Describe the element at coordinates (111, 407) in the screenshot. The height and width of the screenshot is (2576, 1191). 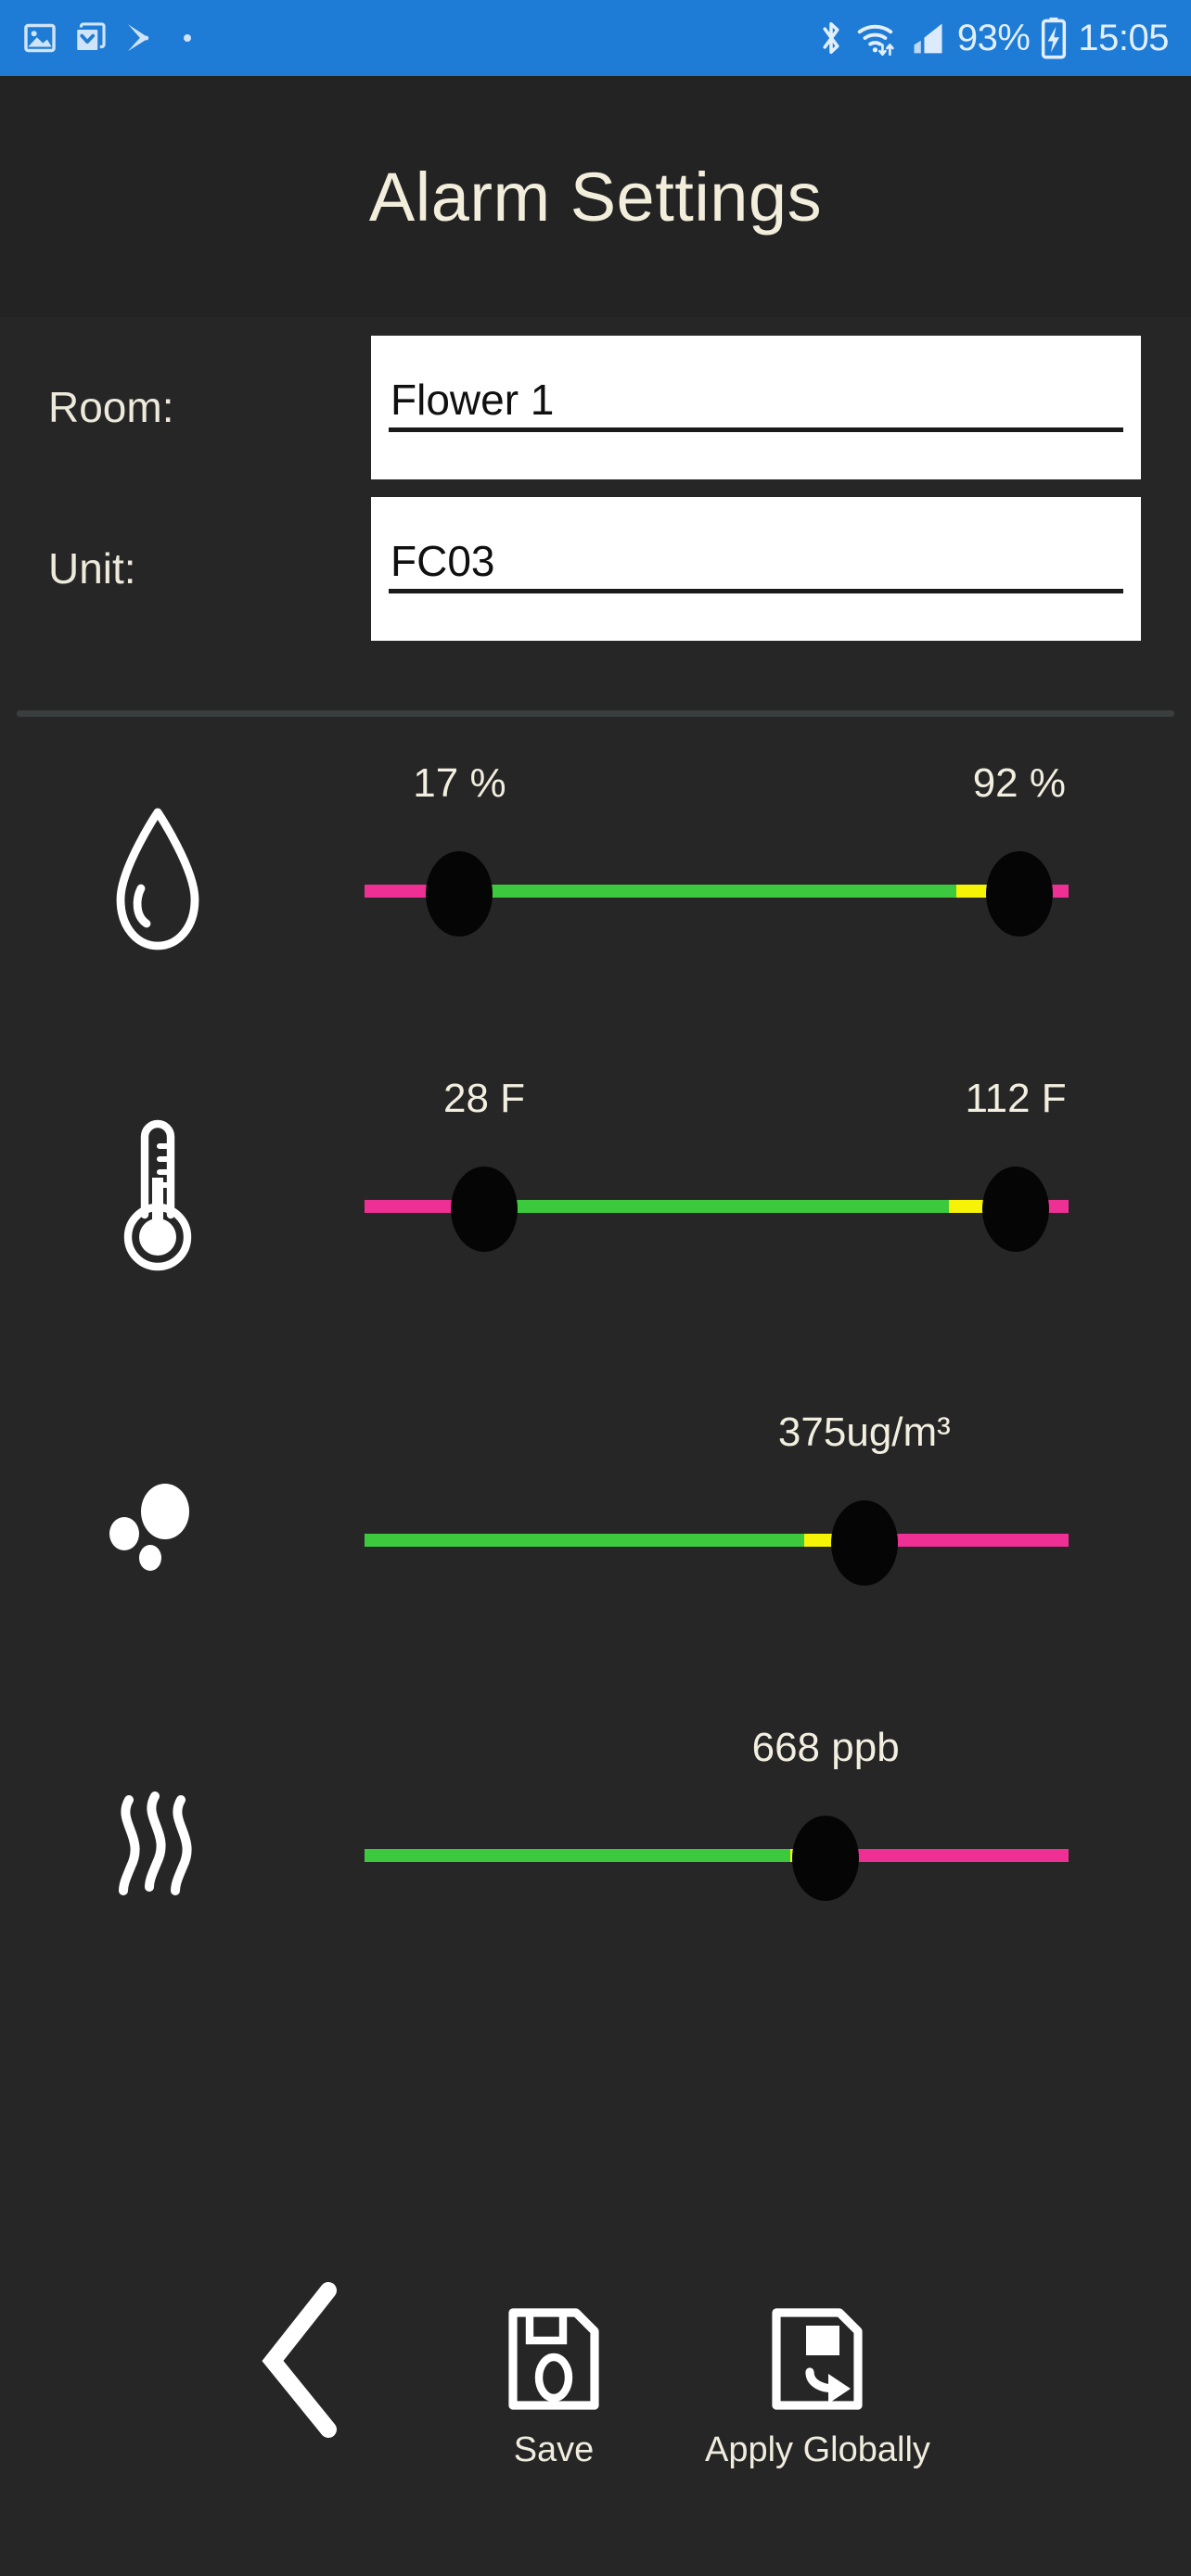
I see `room-label: Room:` at that location.